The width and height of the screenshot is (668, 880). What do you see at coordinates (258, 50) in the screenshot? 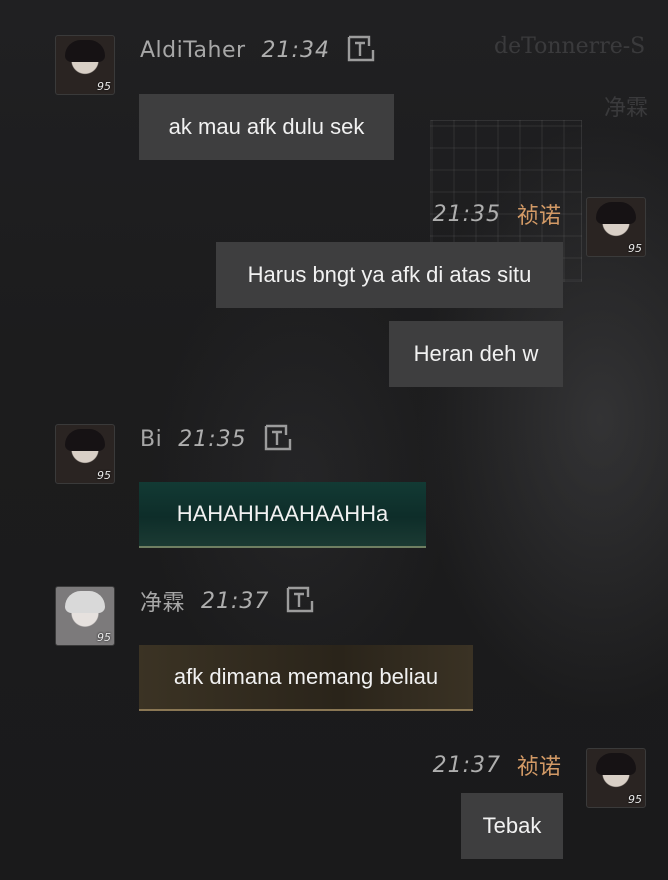
I see `message-meta: AldiTaher 21:34` at bounding box center [258, 50].